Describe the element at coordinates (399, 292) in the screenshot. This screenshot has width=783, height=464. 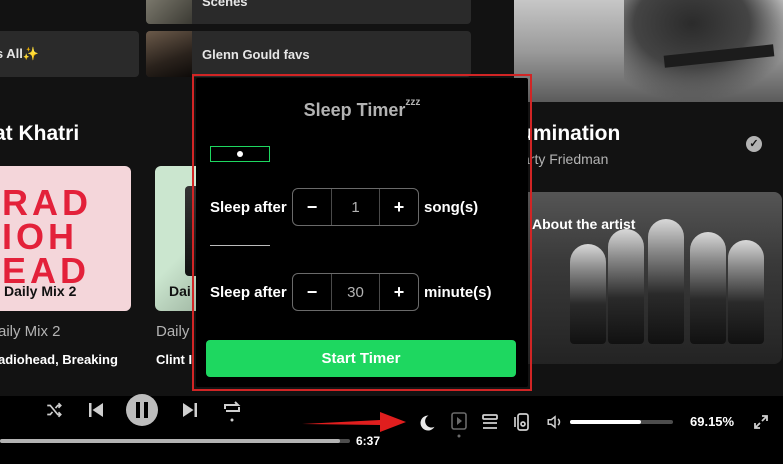
I see `minute-increment-button: +` at that location.